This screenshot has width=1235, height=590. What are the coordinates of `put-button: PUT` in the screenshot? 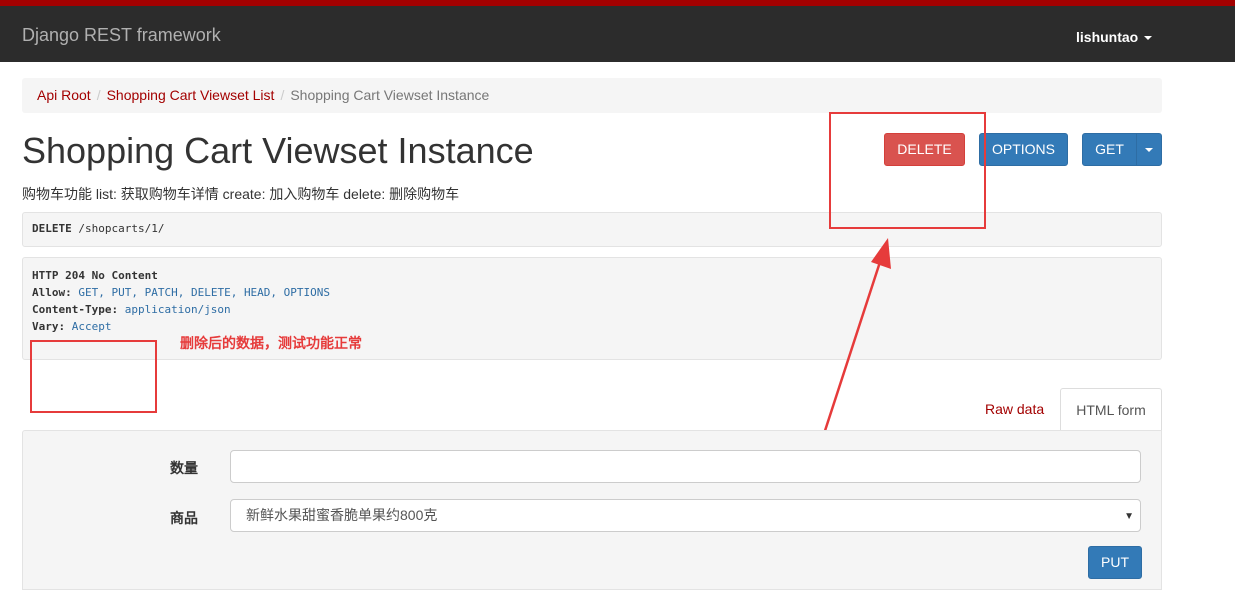 It's located at (1115, 562).